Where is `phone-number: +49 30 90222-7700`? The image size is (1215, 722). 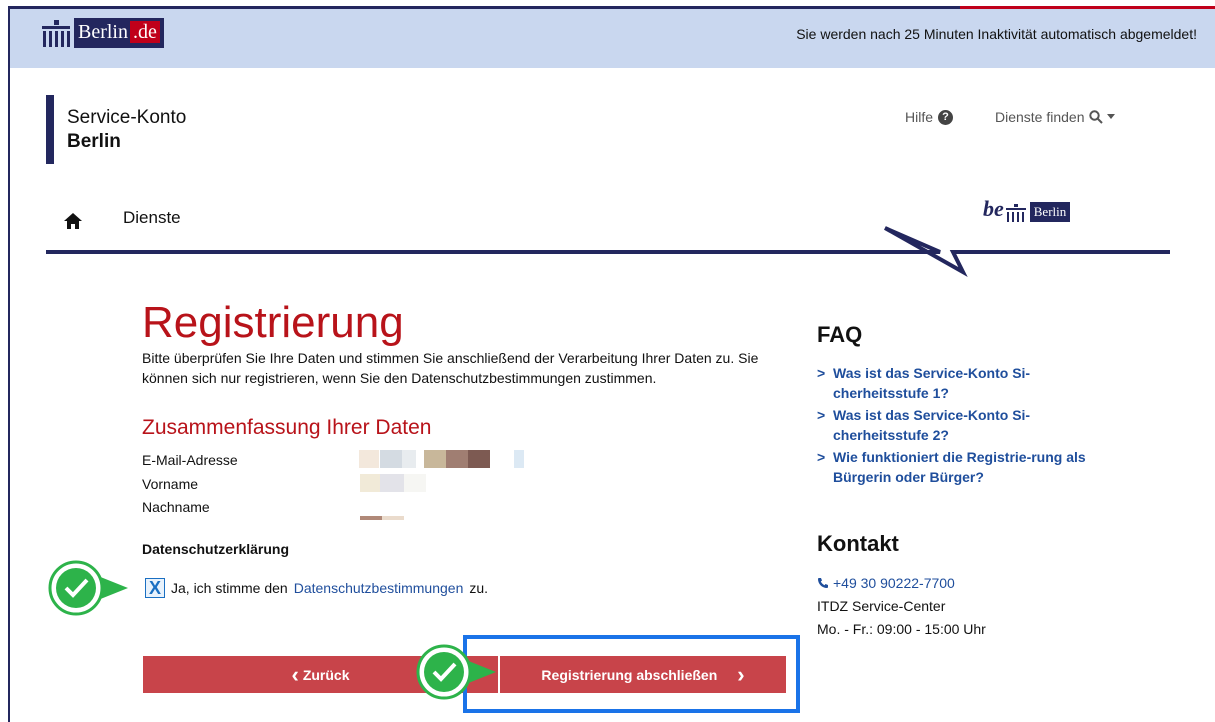
phone-number: +49 30 90222-7700 is located at coordinates (894, 583).